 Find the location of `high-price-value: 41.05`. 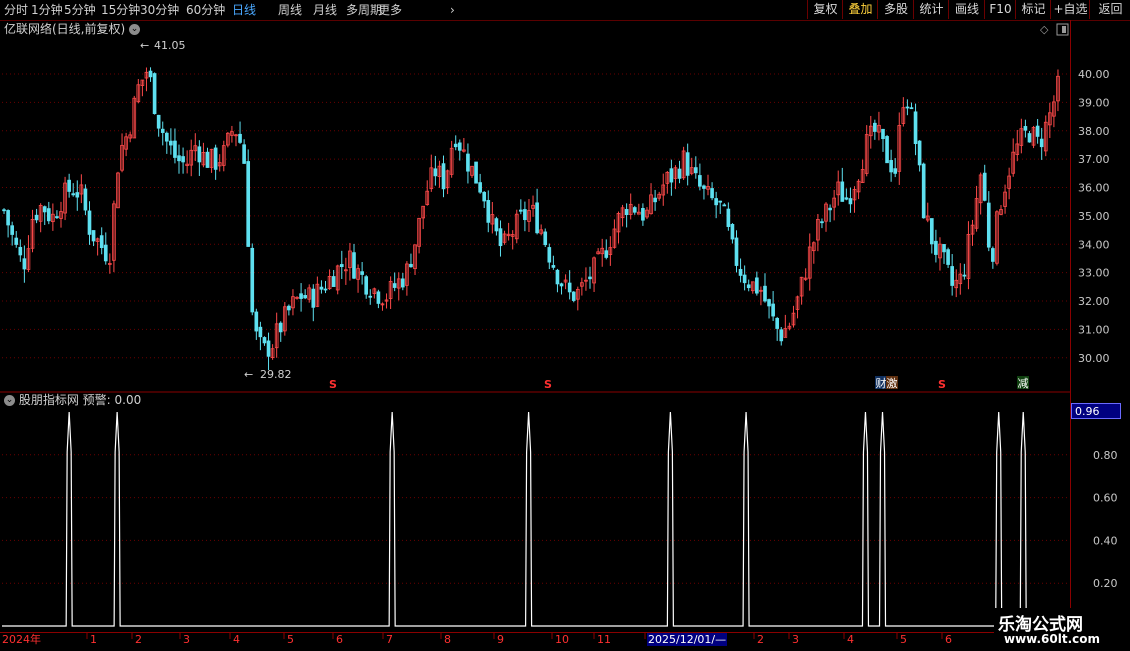

high-price-value: 41.05 is located at coordinates (170, 45).